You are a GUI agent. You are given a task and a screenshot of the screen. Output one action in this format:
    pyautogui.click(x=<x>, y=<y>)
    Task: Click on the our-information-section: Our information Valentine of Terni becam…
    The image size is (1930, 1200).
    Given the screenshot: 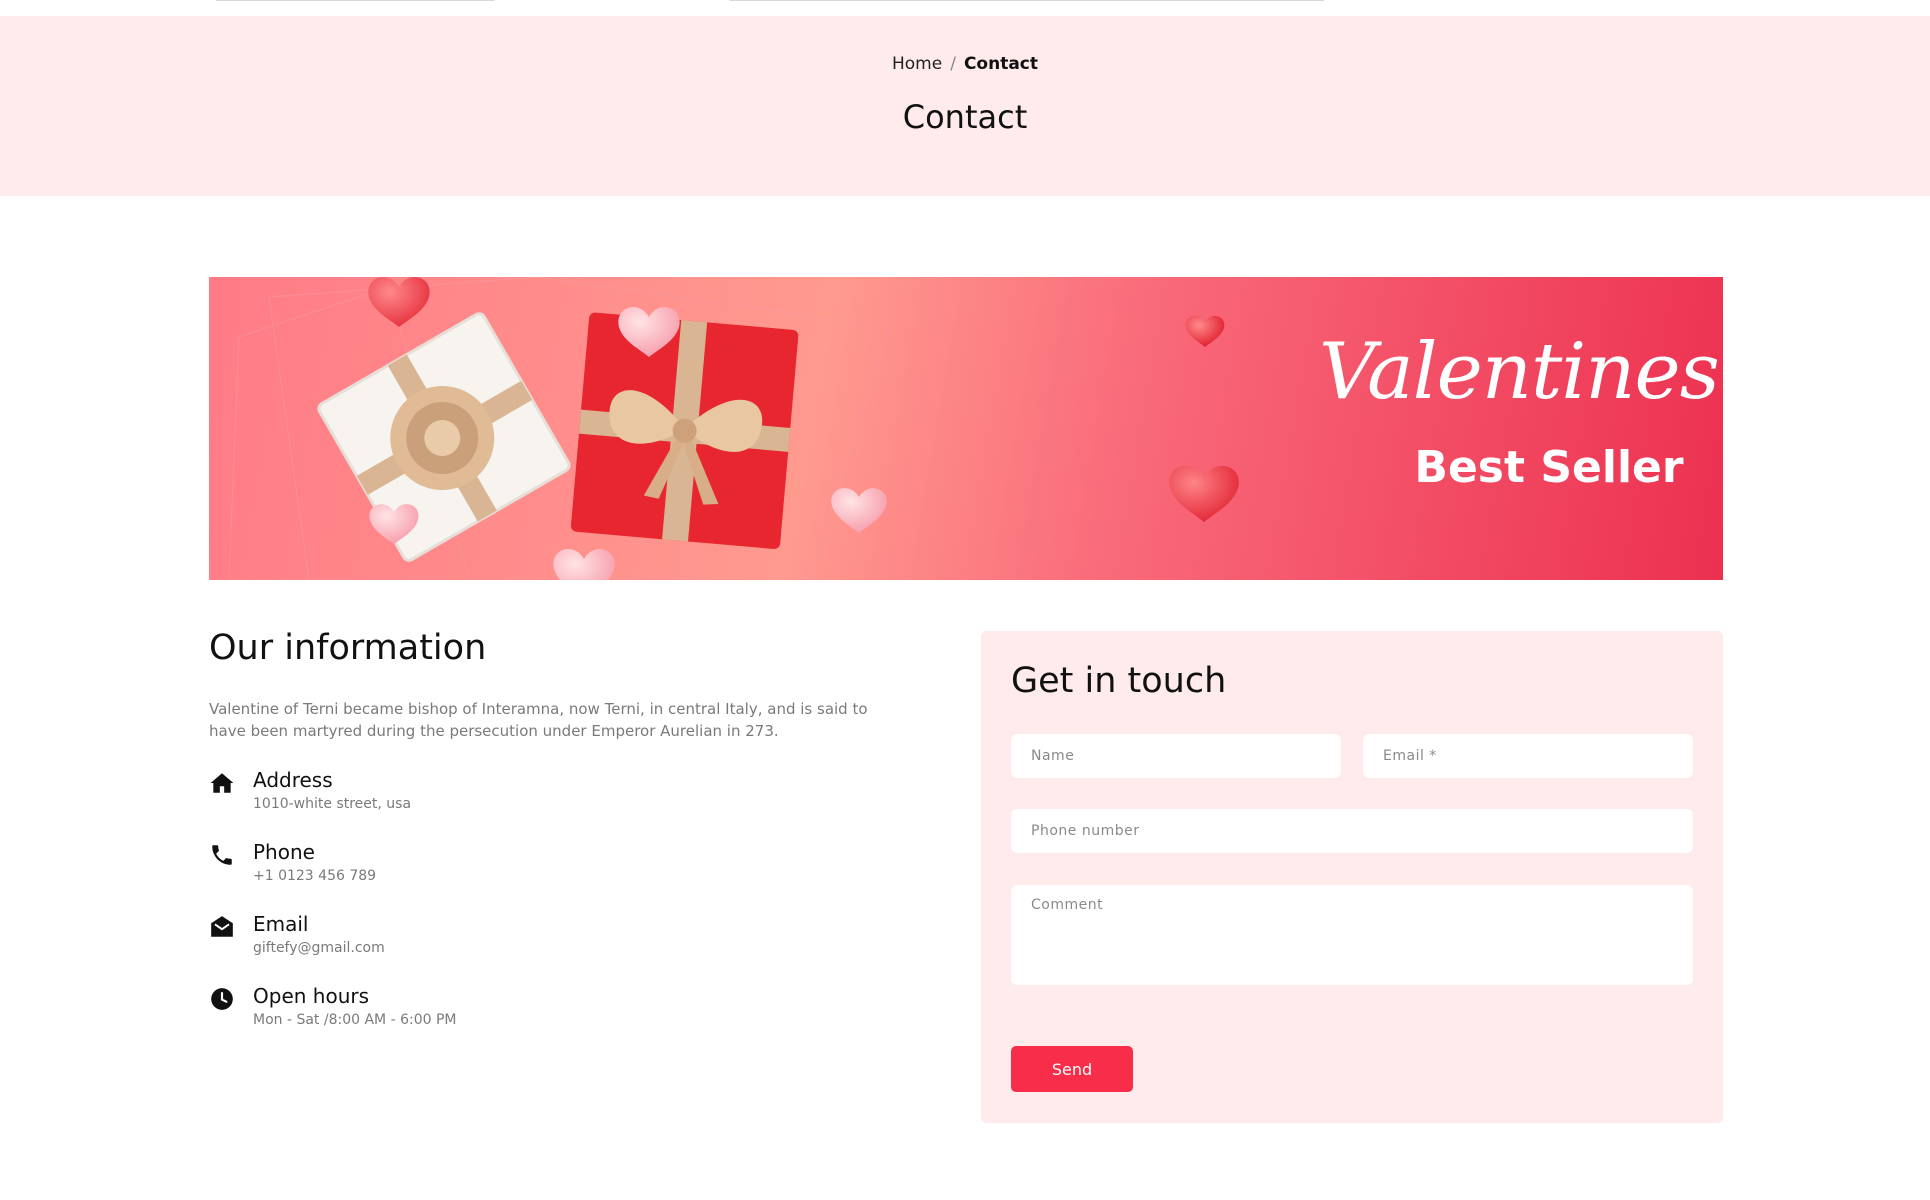 What is the action you would take?
    pyautogui.click(x=559, y=685)
    